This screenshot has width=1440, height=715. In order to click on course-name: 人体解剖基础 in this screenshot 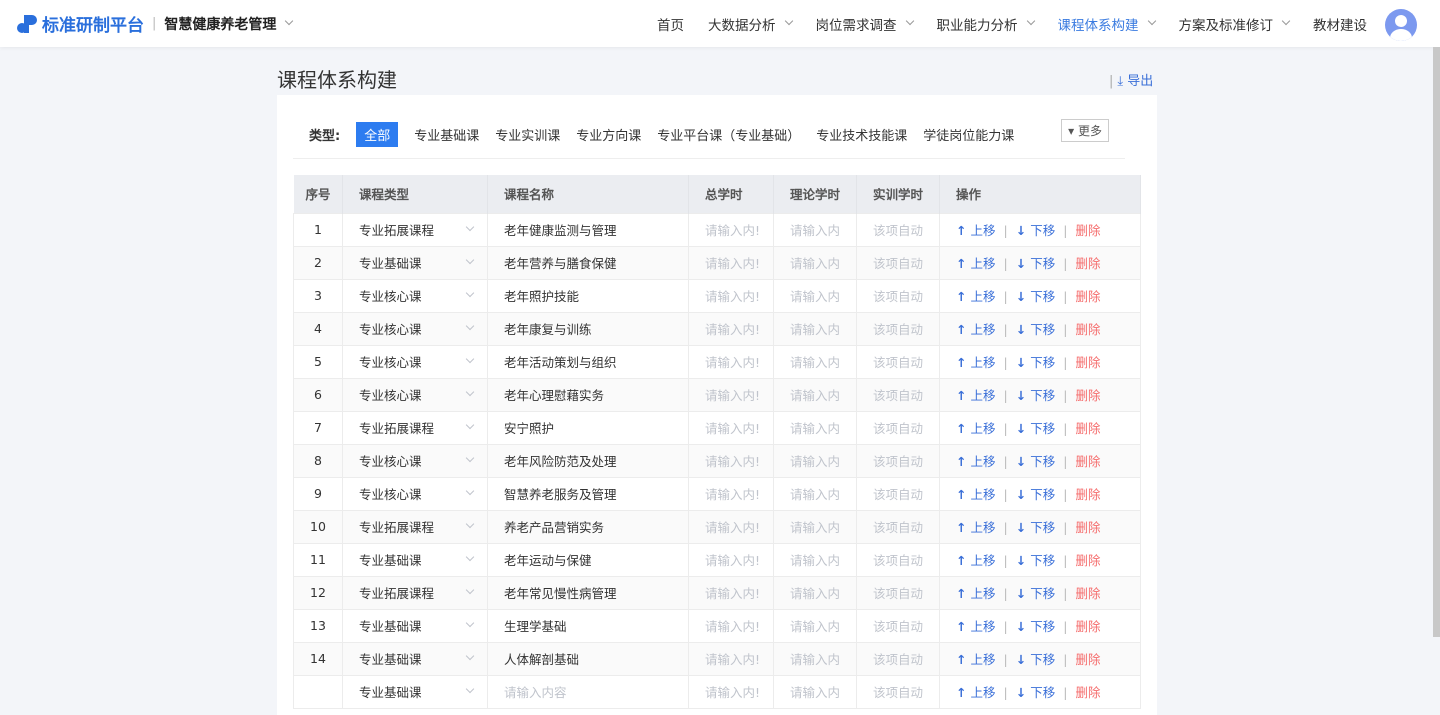, I will do `click(541, 659)`.